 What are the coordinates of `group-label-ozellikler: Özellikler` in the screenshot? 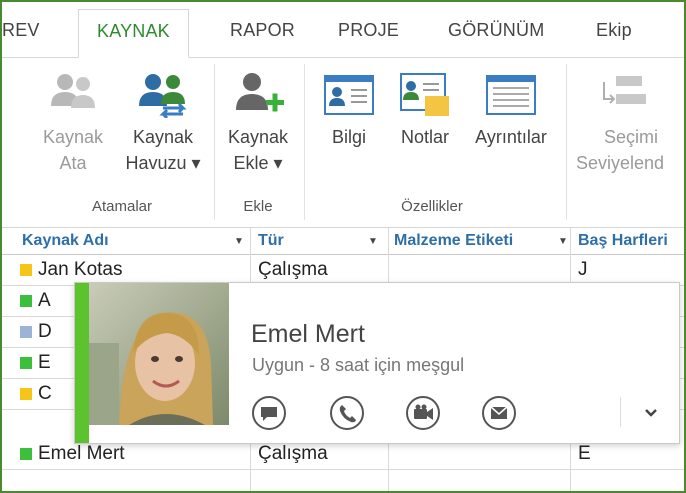 It's located at (432, 206).